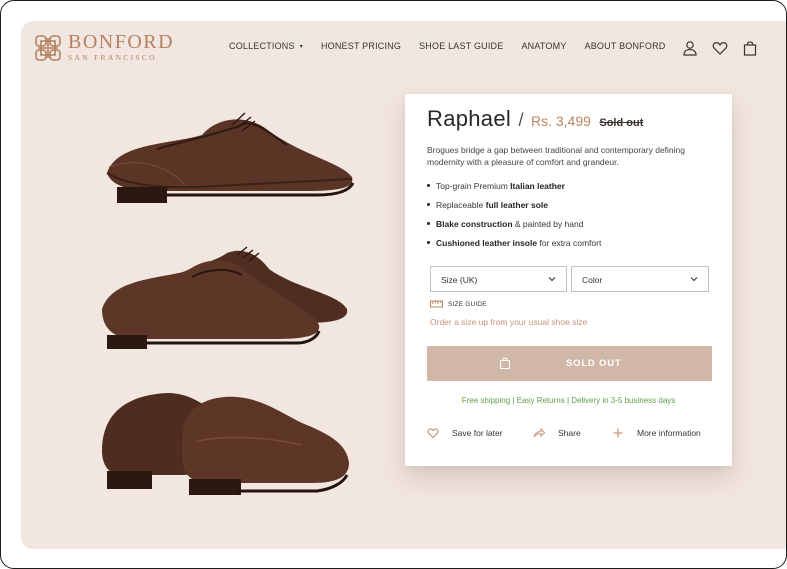 Image resolution: width=787 pixels, height=569 pixels. I want to click on brand-name: BONFORD, so click(121, 42).